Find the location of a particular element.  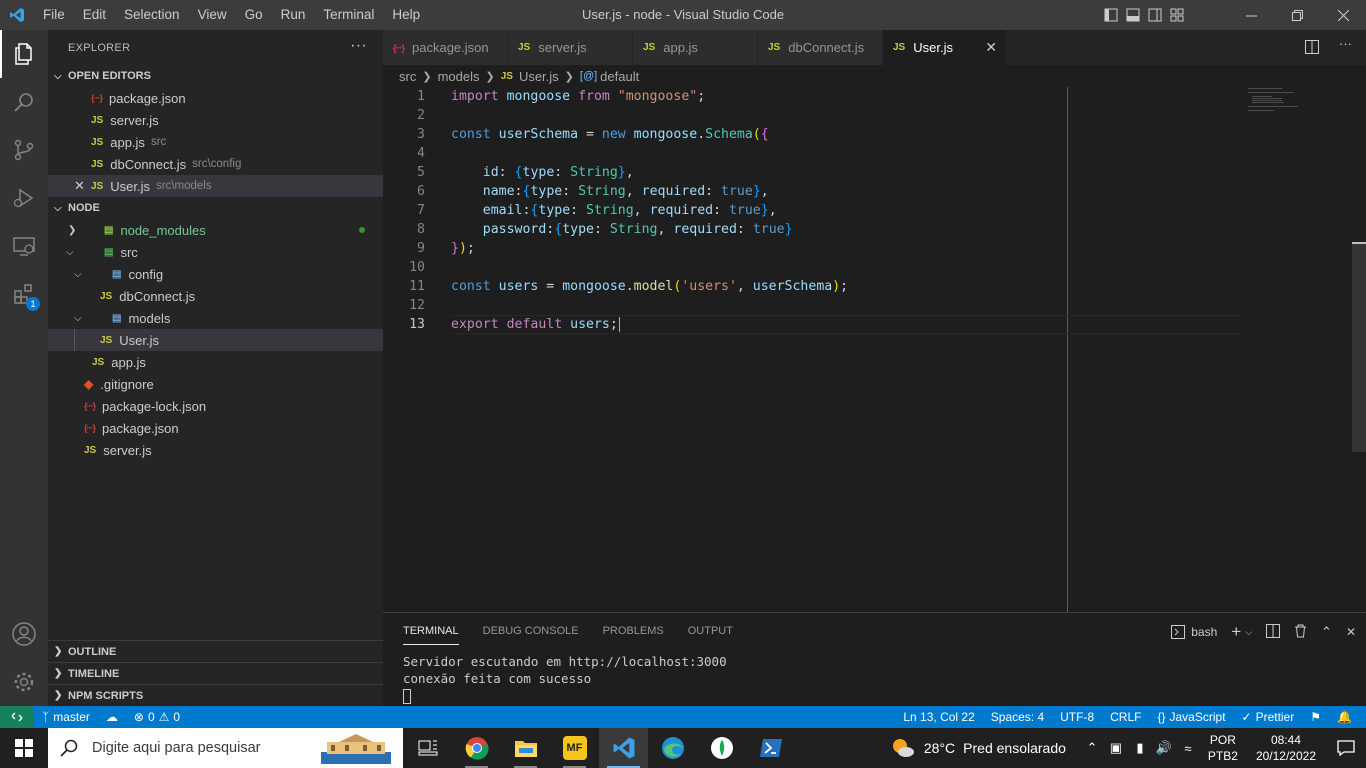

open-editor-item: {···} package.json is located at coordinates (215, 98).